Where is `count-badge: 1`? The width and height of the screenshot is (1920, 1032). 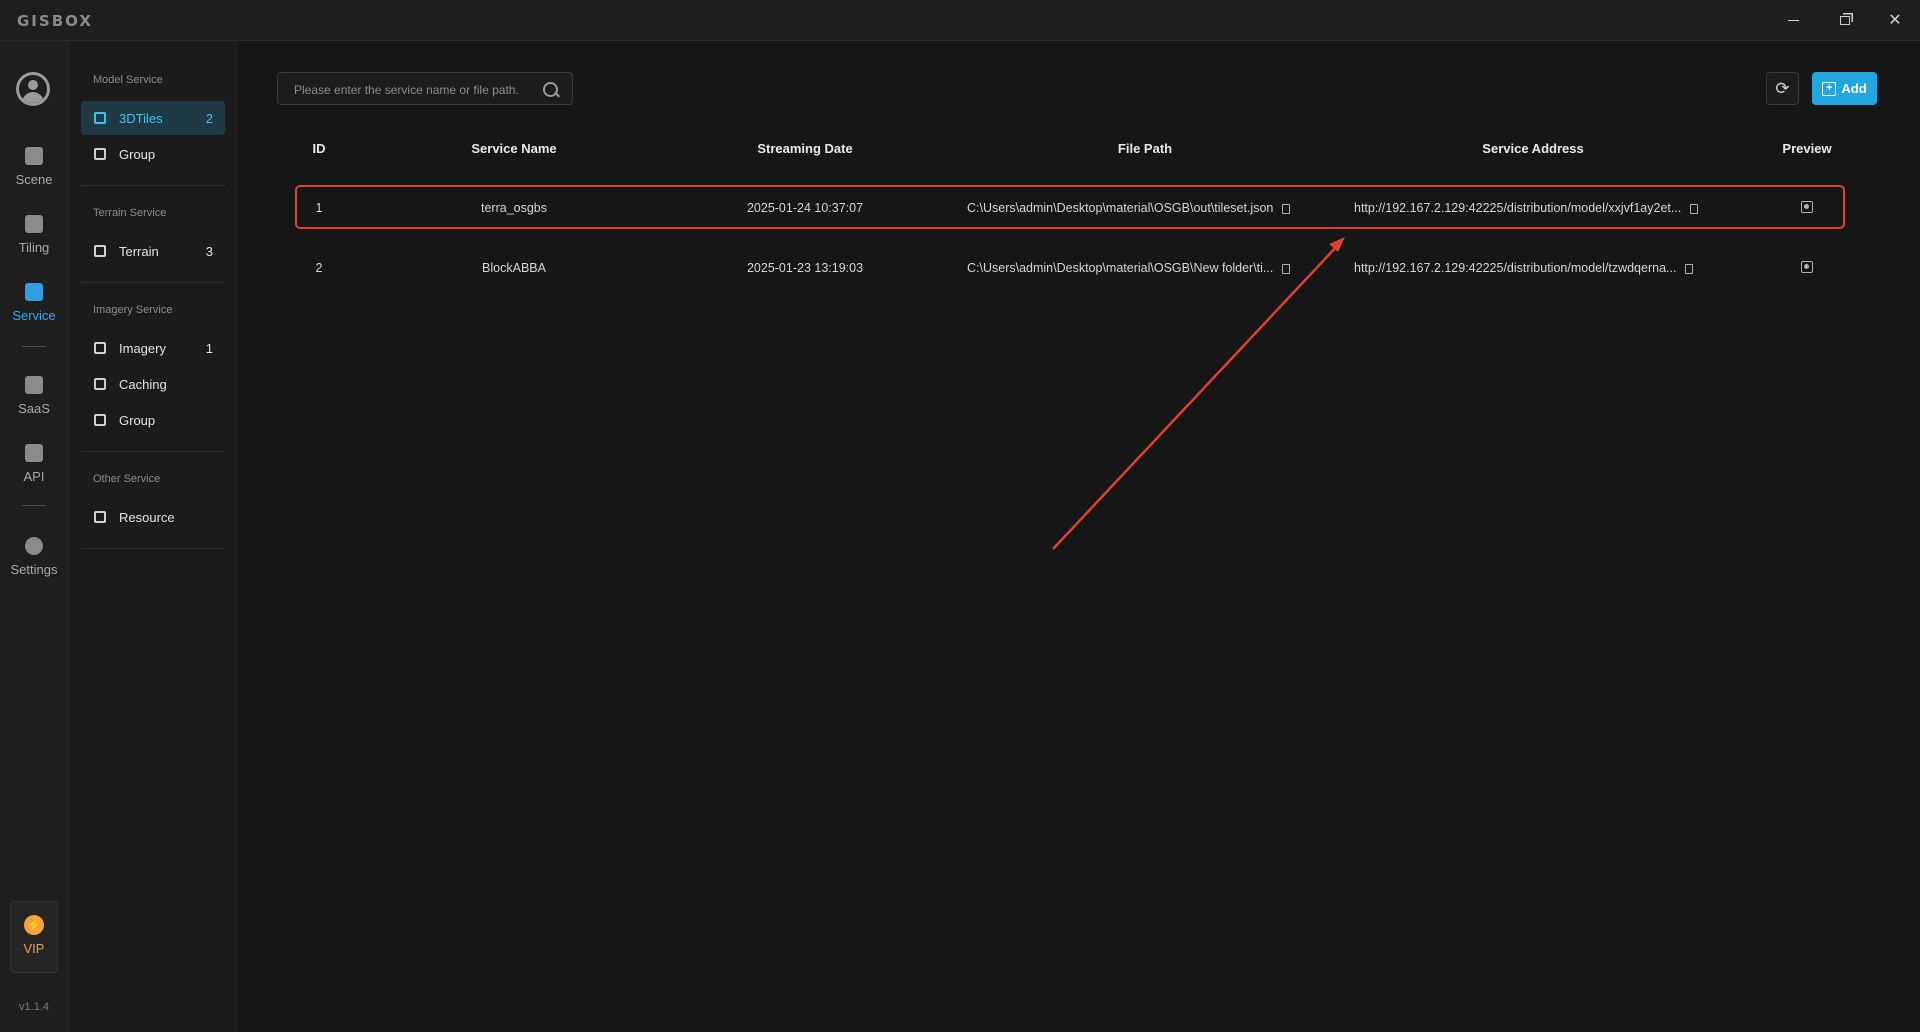
count-badge: 1 is located at coordinates (209, 348).